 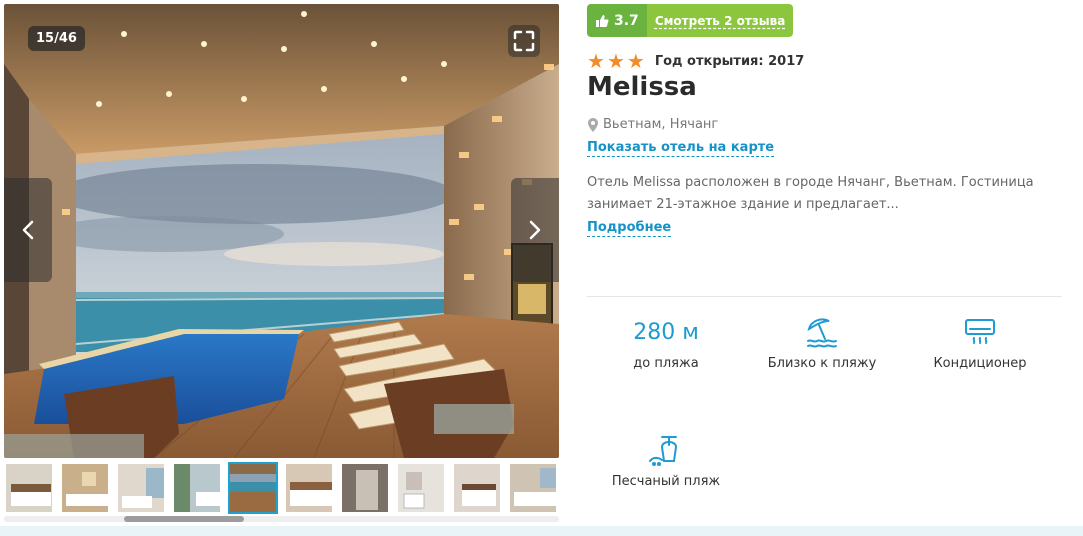 I want to click on feature-label: Песчаный пляж, so click(x=666, y=481).